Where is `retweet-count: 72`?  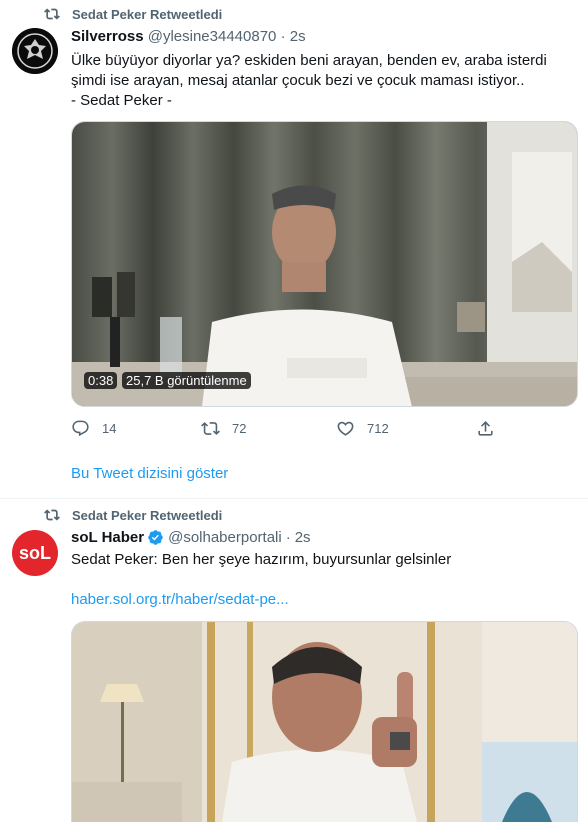 retweet-count: 72 is located at coordinates (239, 428).